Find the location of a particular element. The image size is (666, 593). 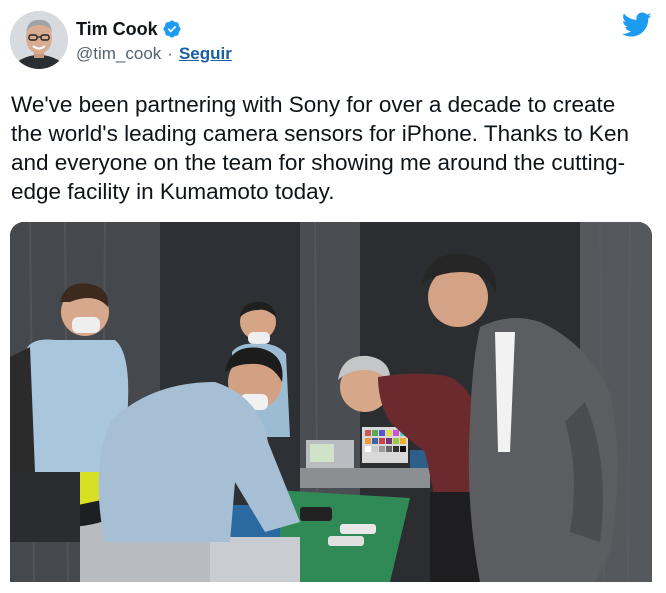

avatar-image is located at coordinates (39, 40).